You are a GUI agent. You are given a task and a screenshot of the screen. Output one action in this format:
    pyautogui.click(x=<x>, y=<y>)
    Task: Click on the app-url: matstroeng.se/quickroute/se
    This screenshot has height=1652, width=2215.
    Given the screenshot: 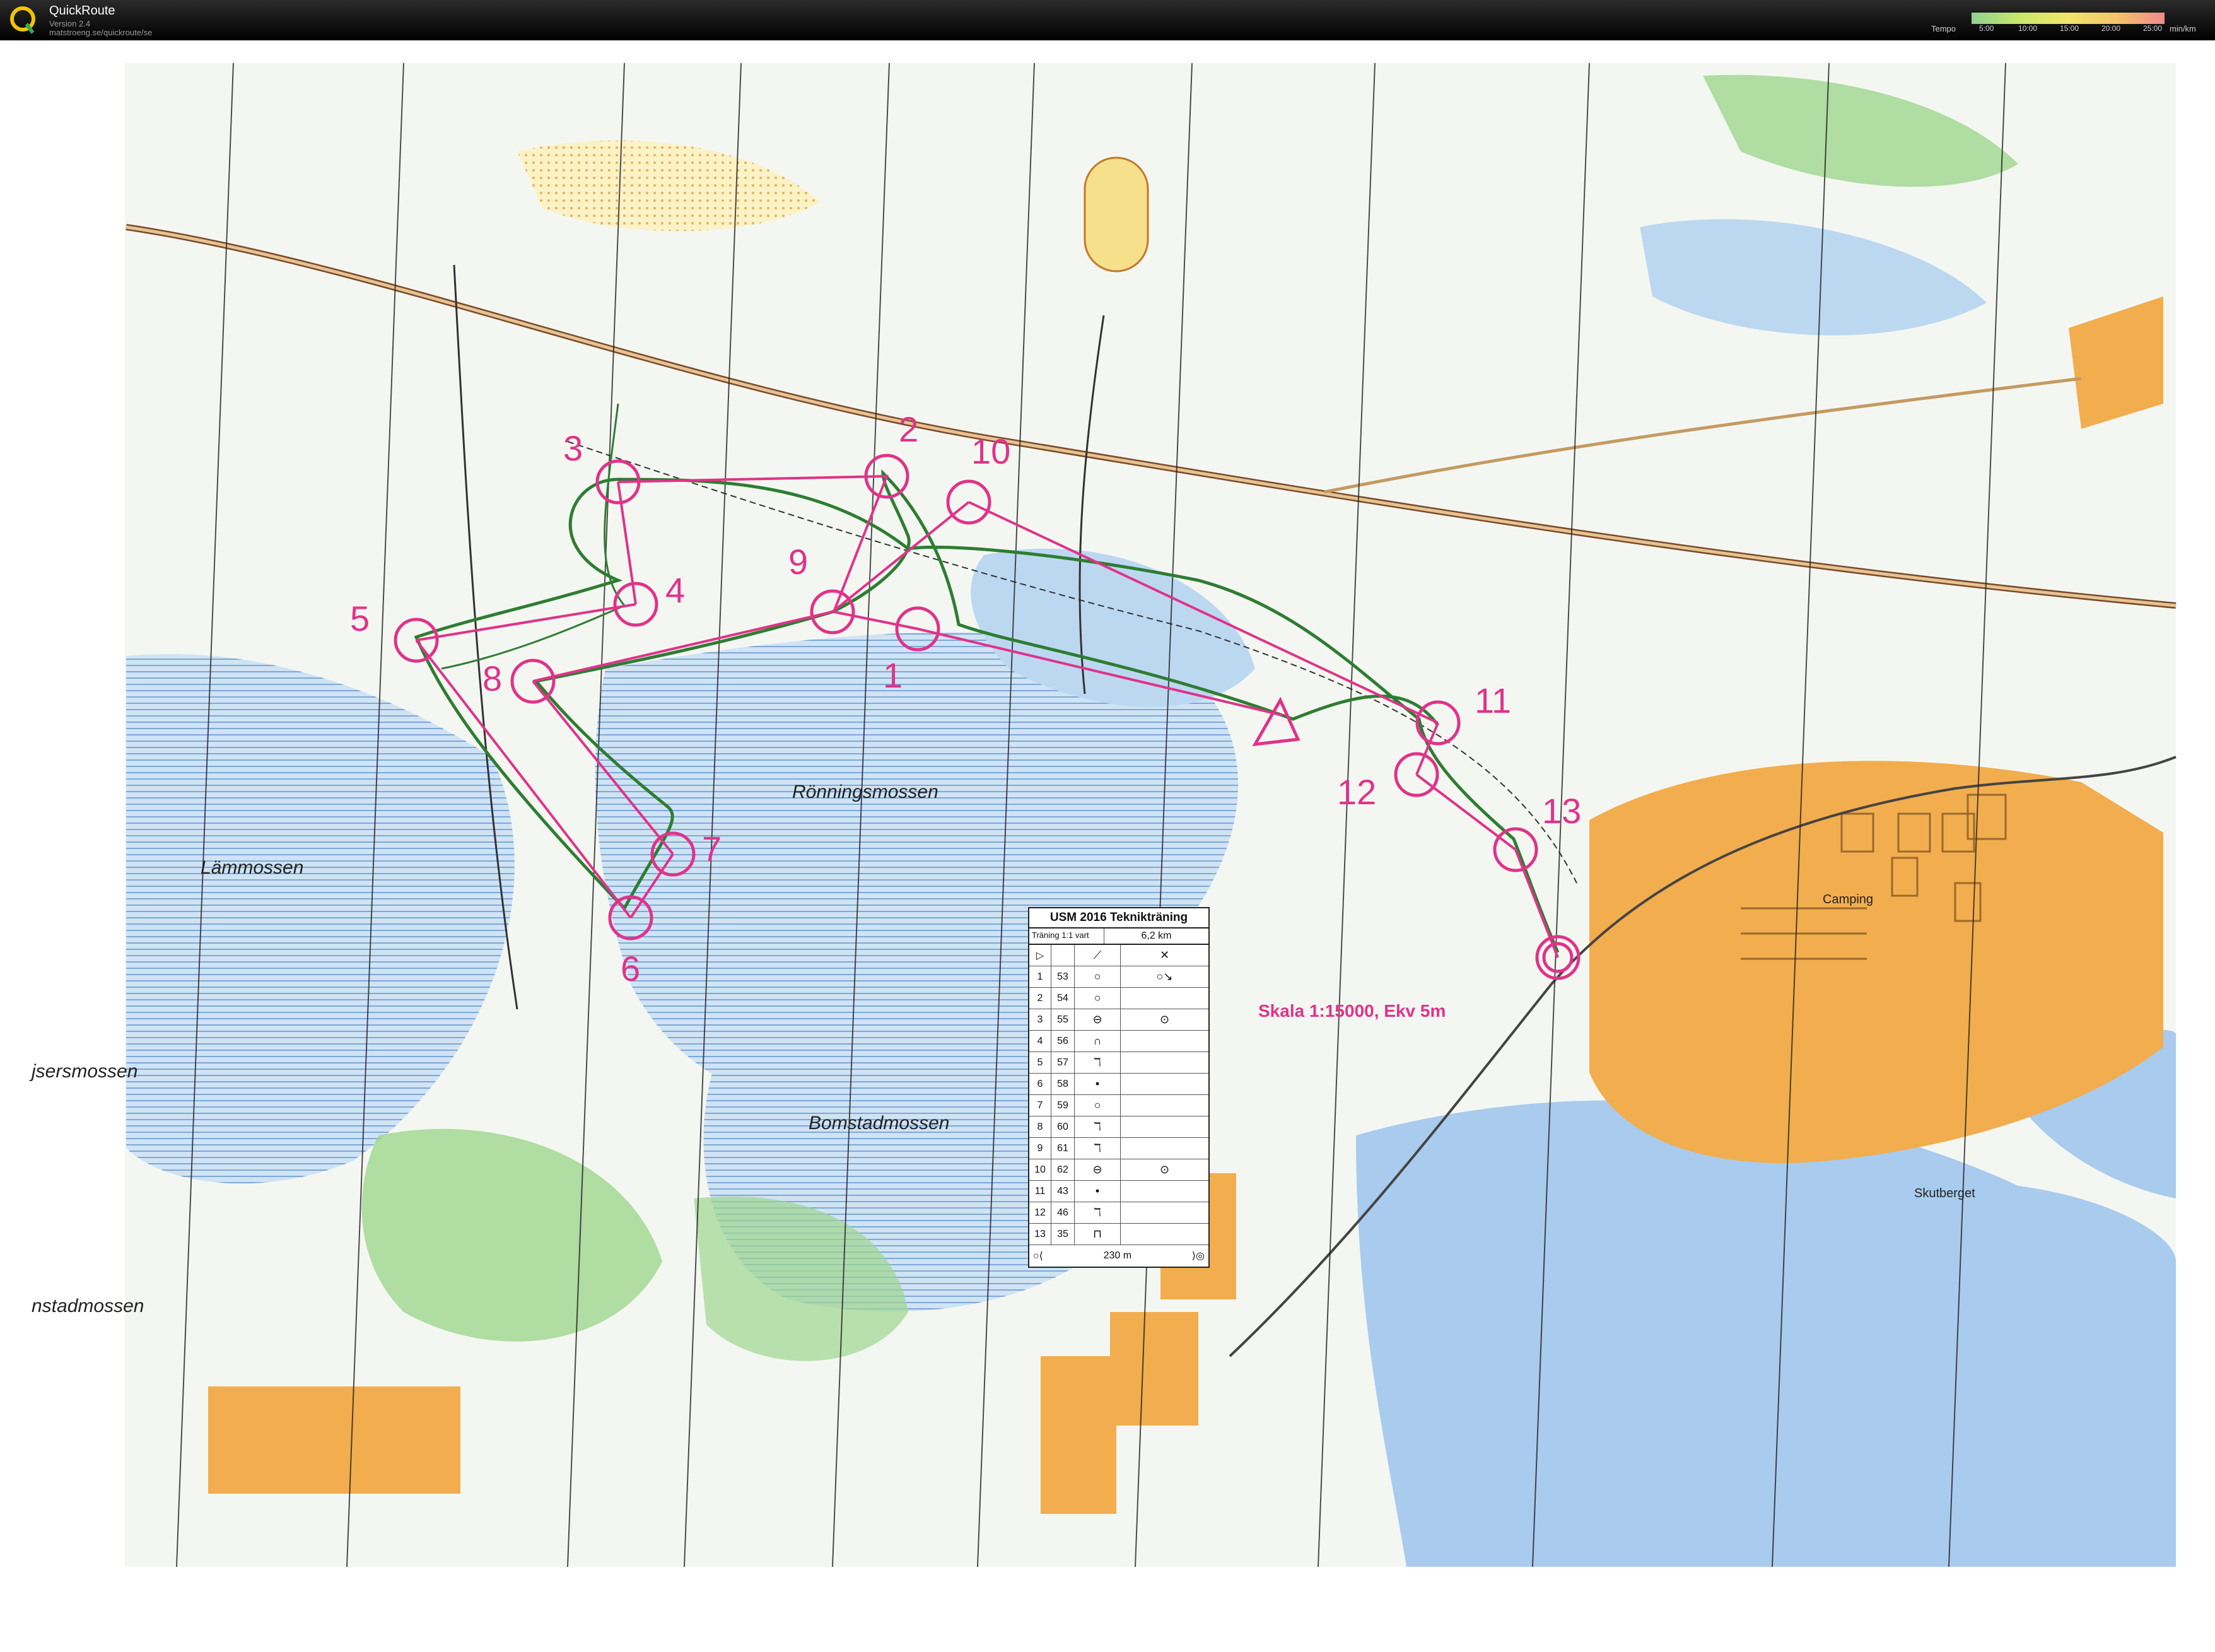 What is the action you would take?
    pyautogui.click(x=100, y=32)
    